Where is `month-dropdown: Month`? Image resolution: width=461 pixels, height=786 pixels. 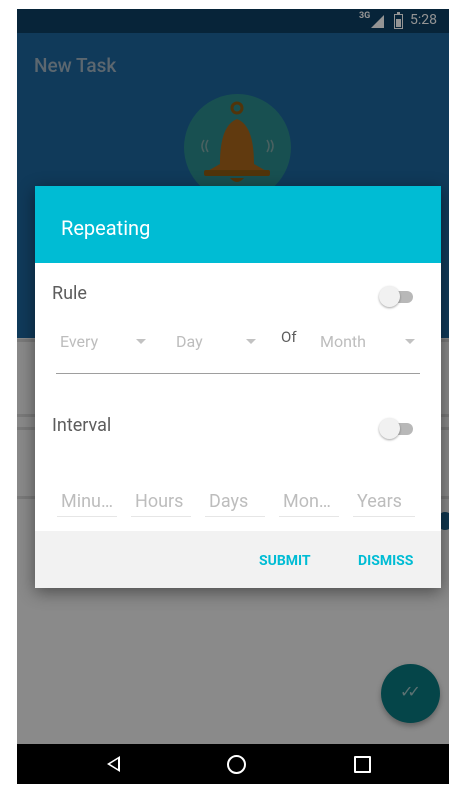
month-dropdown: Month is located at coordinates (343, 341).